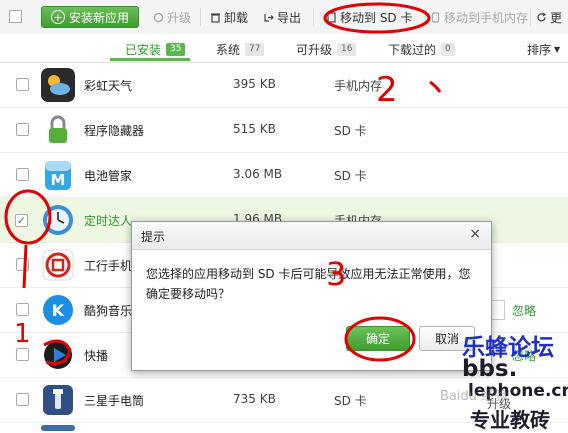 This screenshot has width=568, height=433. I want to click on tab-label: 下载过的, so click(412, 50).